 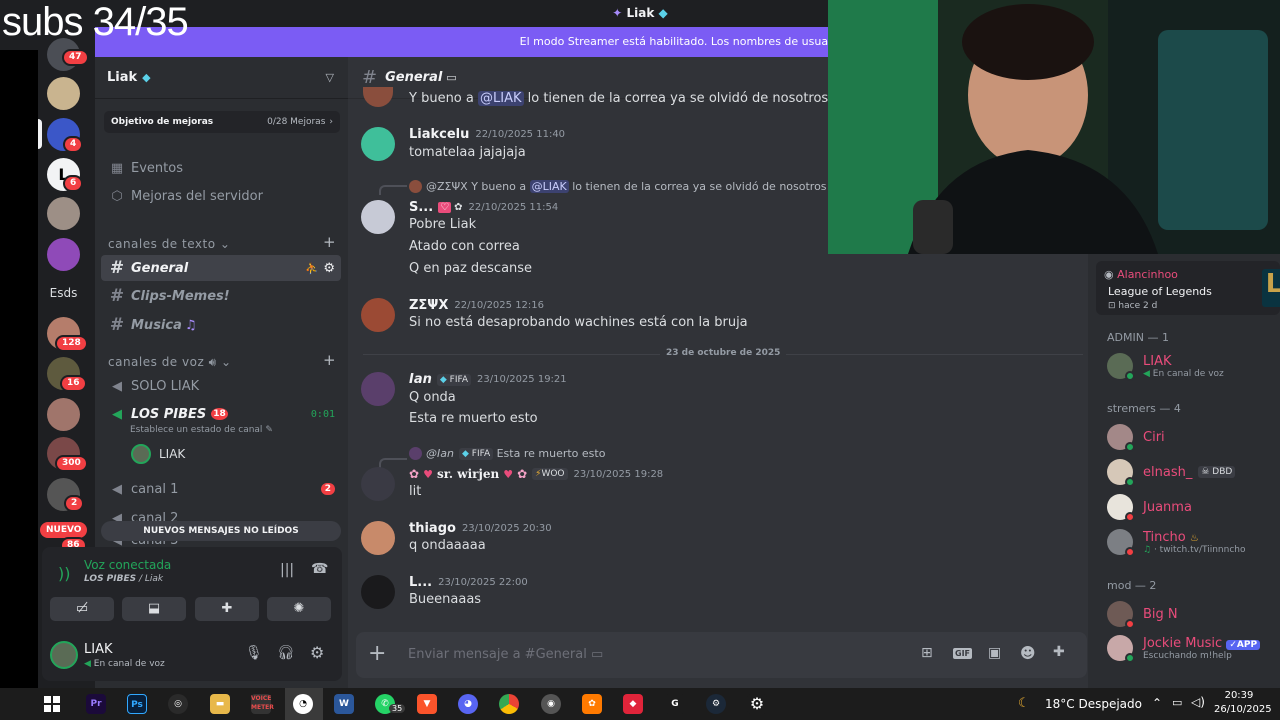 I want to click on headphones-icon: 🎧︎, so click(x=286, y=653).